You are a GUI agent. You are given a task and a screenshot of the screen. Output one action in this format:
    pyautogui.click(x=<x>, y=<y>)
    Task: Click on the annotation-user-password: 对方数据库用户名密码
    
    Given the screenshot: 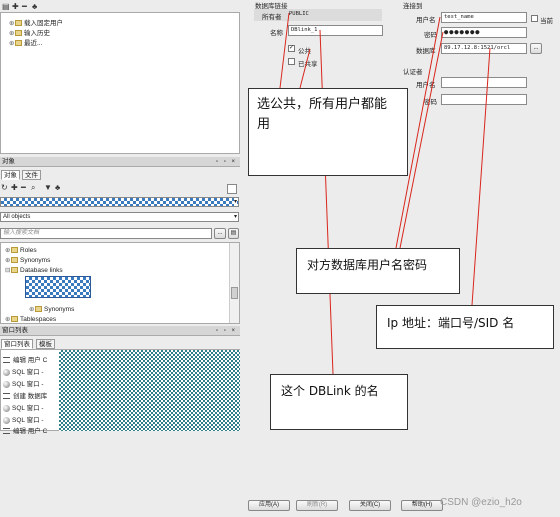 What is the action you would take?
    pyautogui.click(x=378, y=271)
    